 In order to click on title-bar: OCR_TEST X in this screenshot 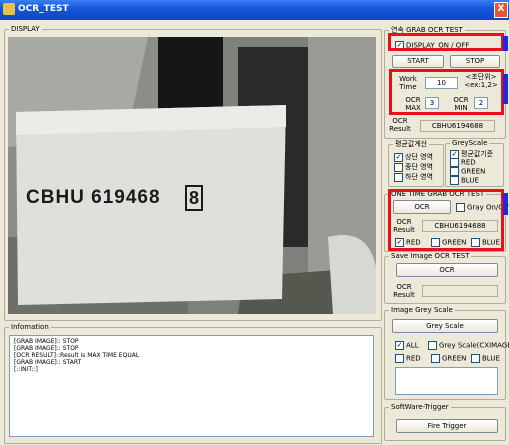, I will do `click(254, 10)`.